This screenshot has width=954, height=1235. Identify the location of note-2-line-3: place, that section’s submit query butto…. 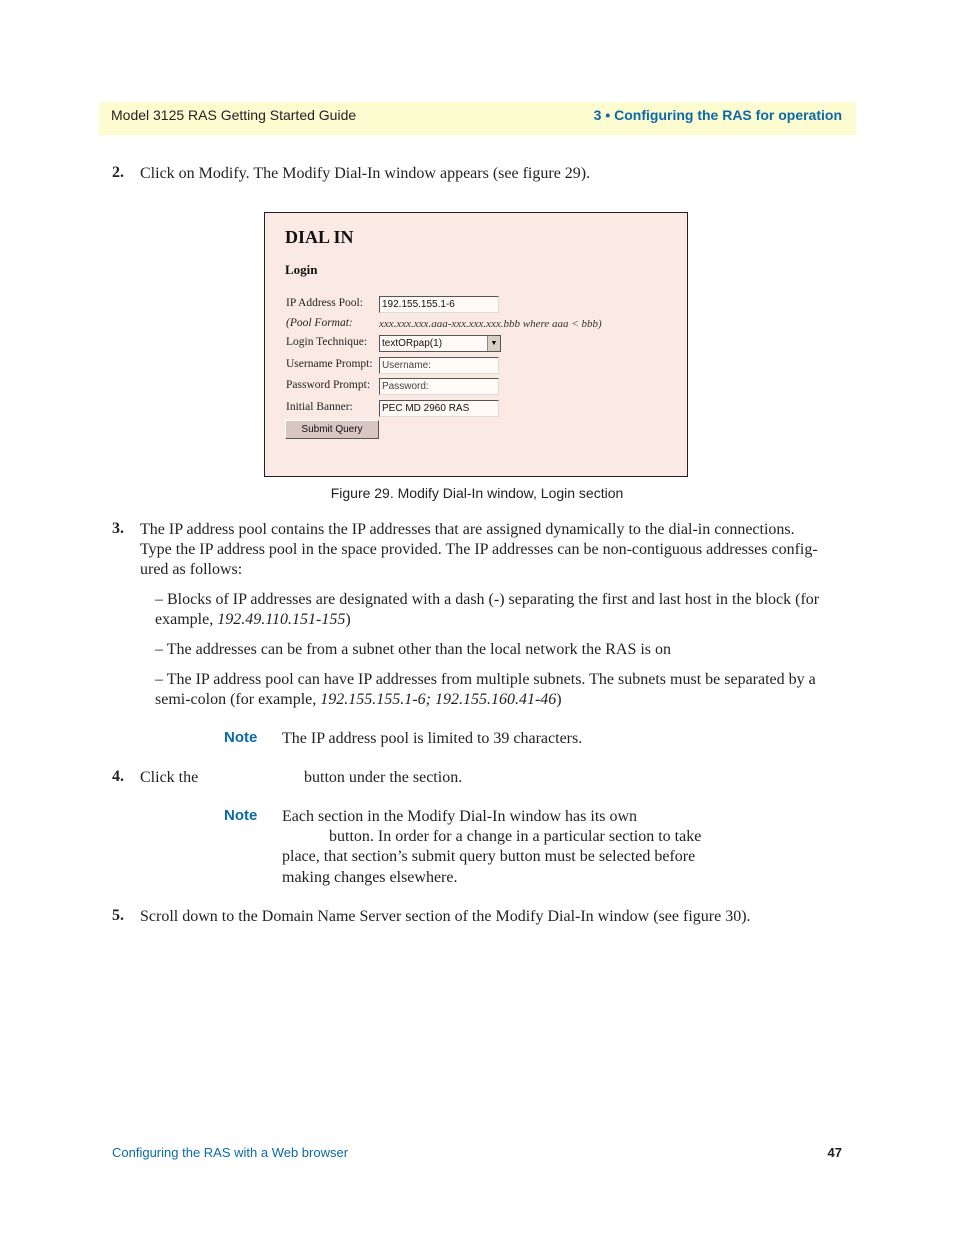
(489, 856).